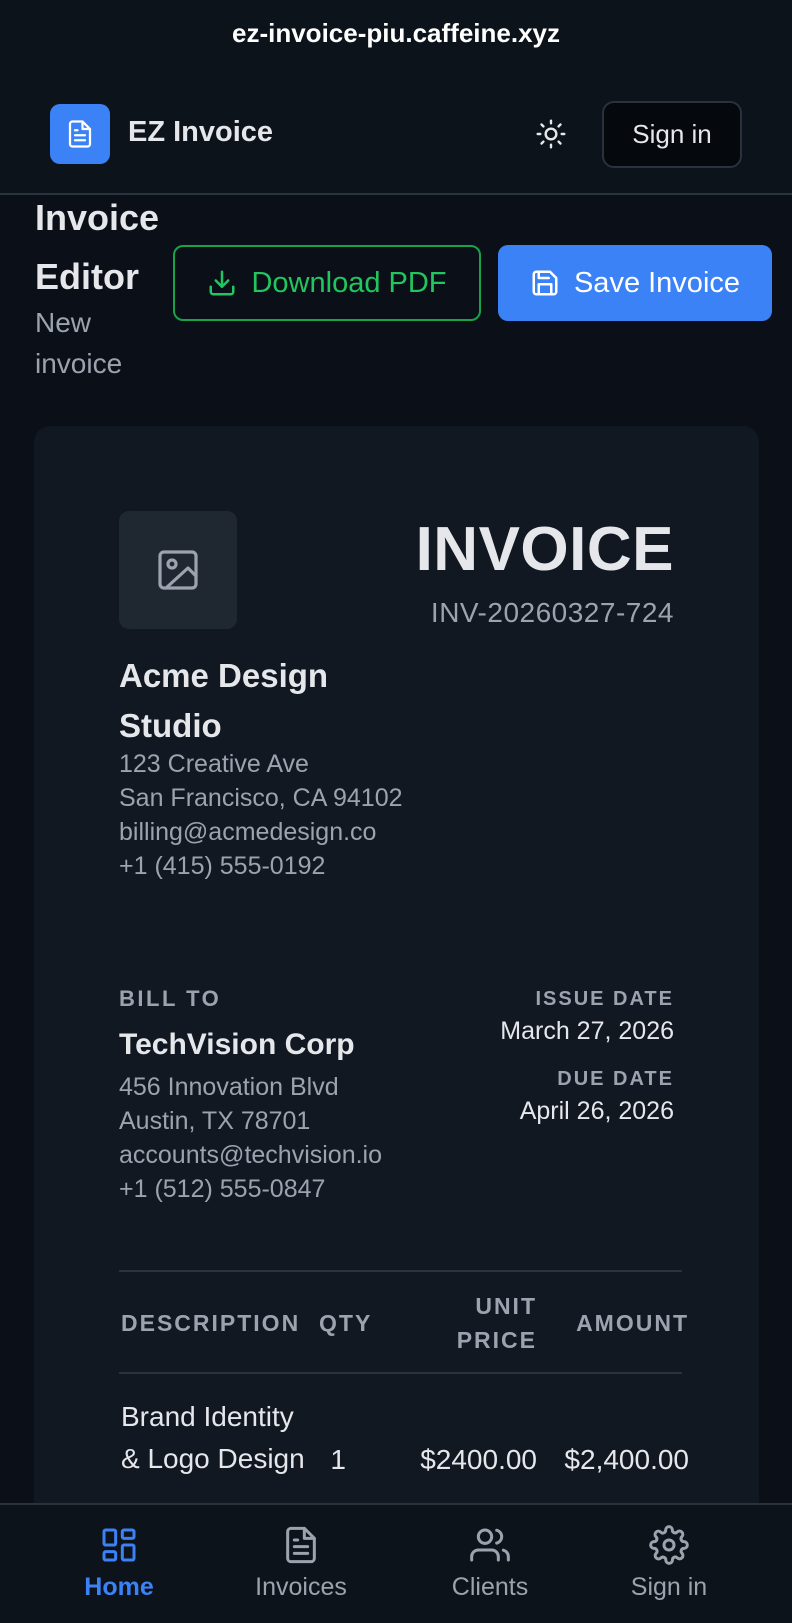 This screenshot has height=1623, width=792. I want to click on client-address-line1: 456 Innovation Blvd, so click(229, 1087).